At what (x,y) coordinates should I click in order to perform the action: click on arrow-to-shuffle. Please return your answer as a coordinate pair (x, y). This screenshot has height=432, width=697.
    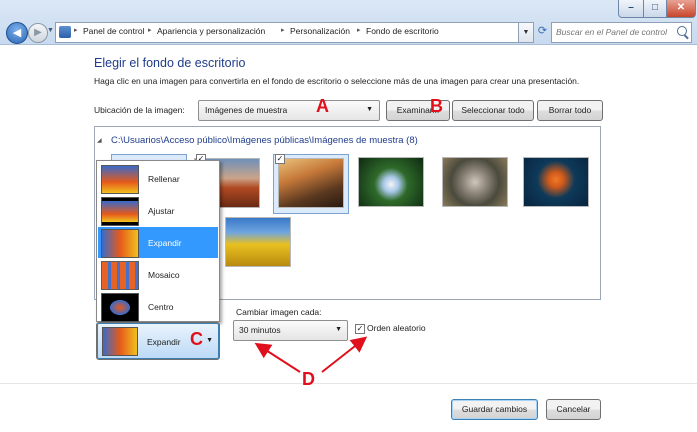
    Looking at the image, I should click on (344, 354).